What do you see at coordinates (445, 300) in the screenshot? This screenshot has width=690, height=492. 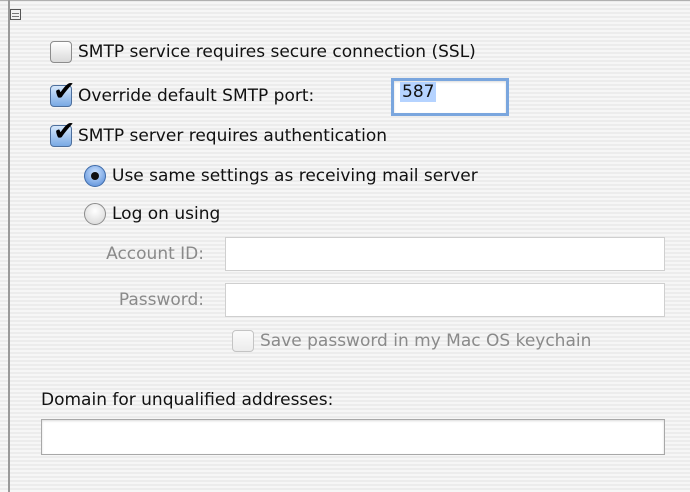 I see `password-field` at bounding box center [445, 300].